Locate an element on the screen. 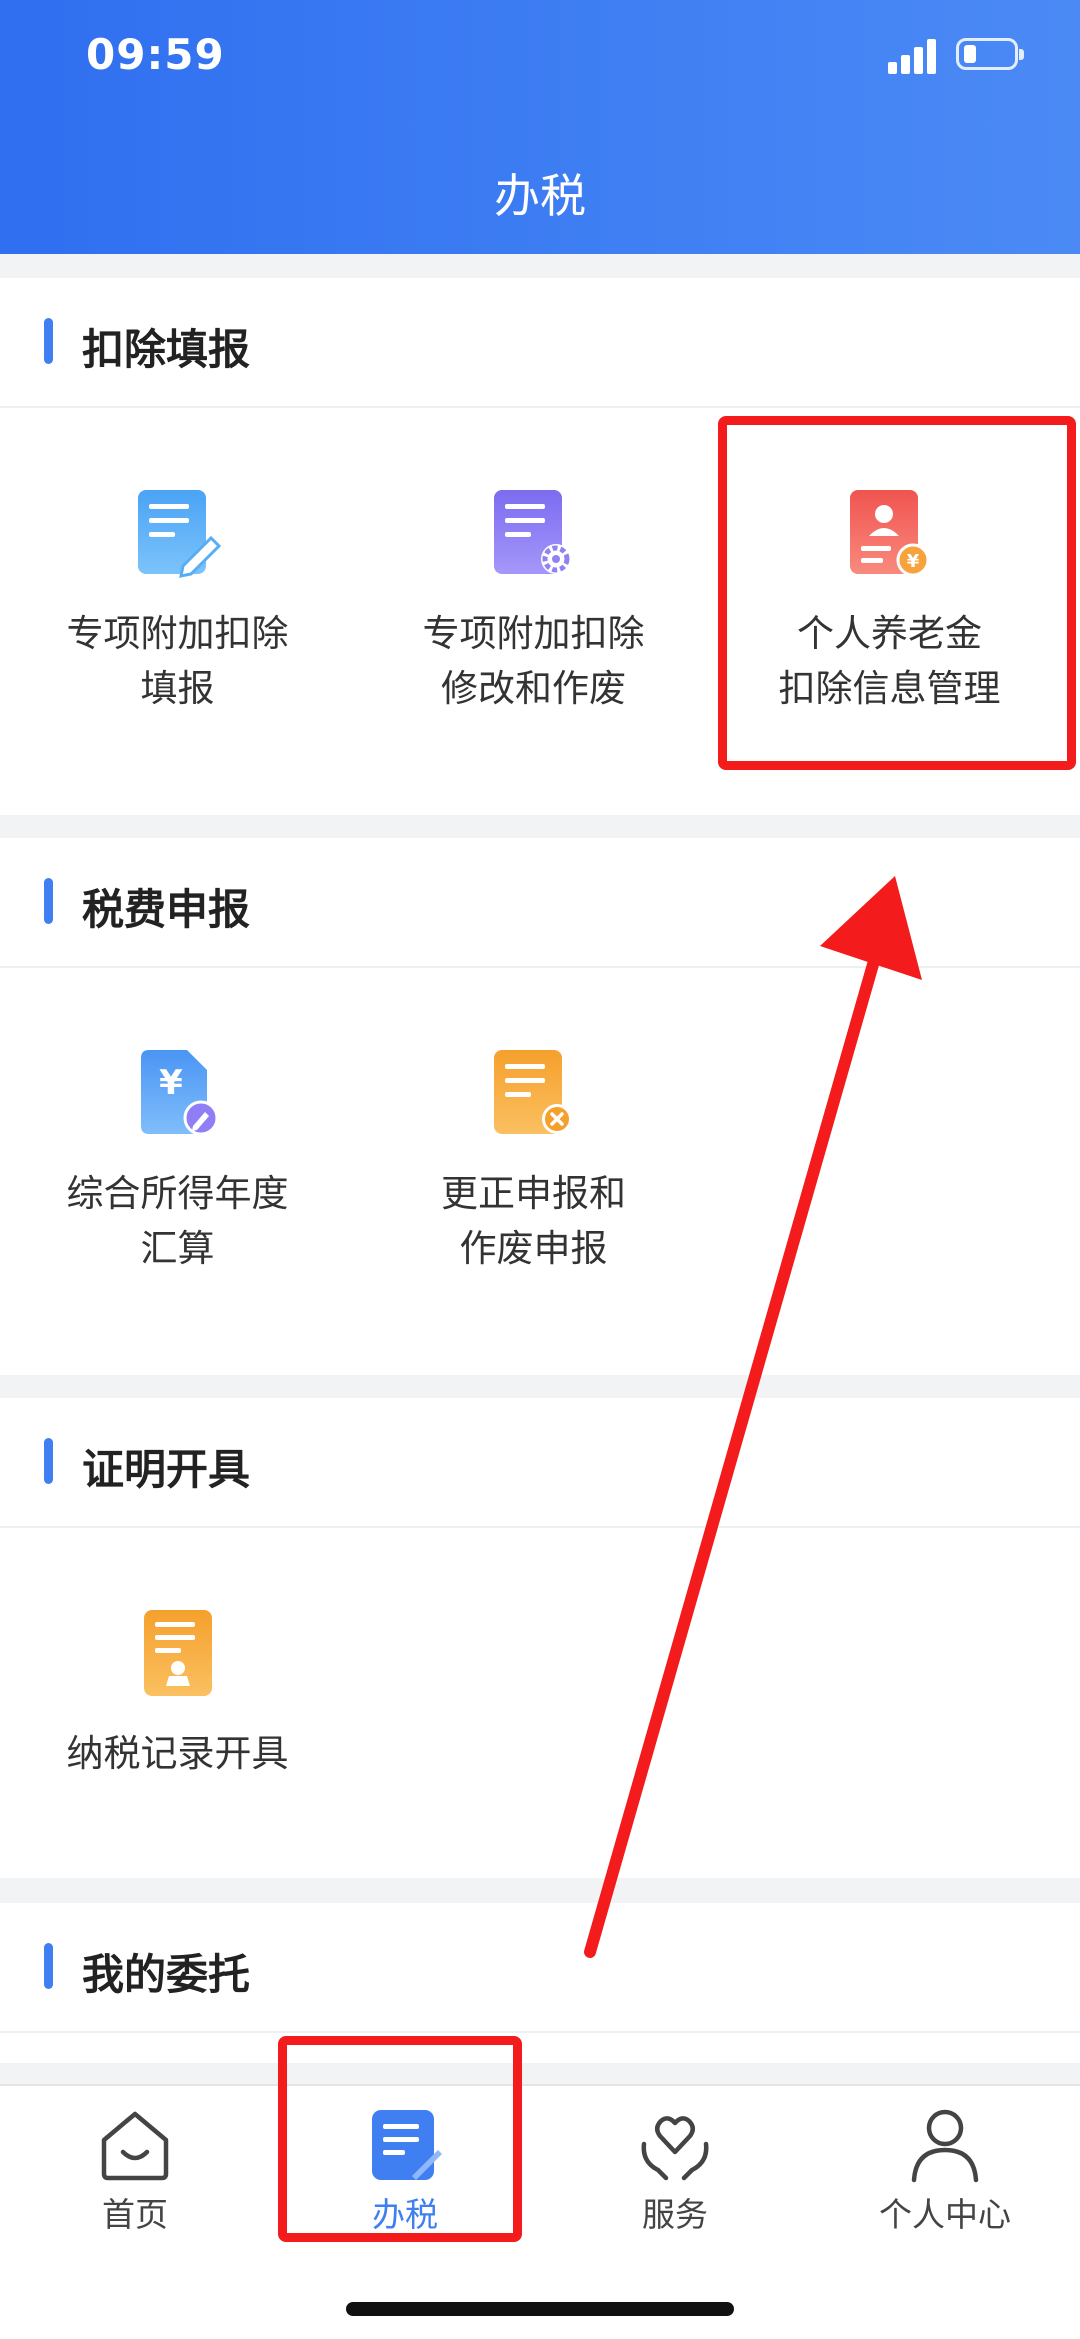 The height and width of the screenshot is (2339, 1080). tile-label-line2: 作废申报 is located at coordinates (533, 1248).